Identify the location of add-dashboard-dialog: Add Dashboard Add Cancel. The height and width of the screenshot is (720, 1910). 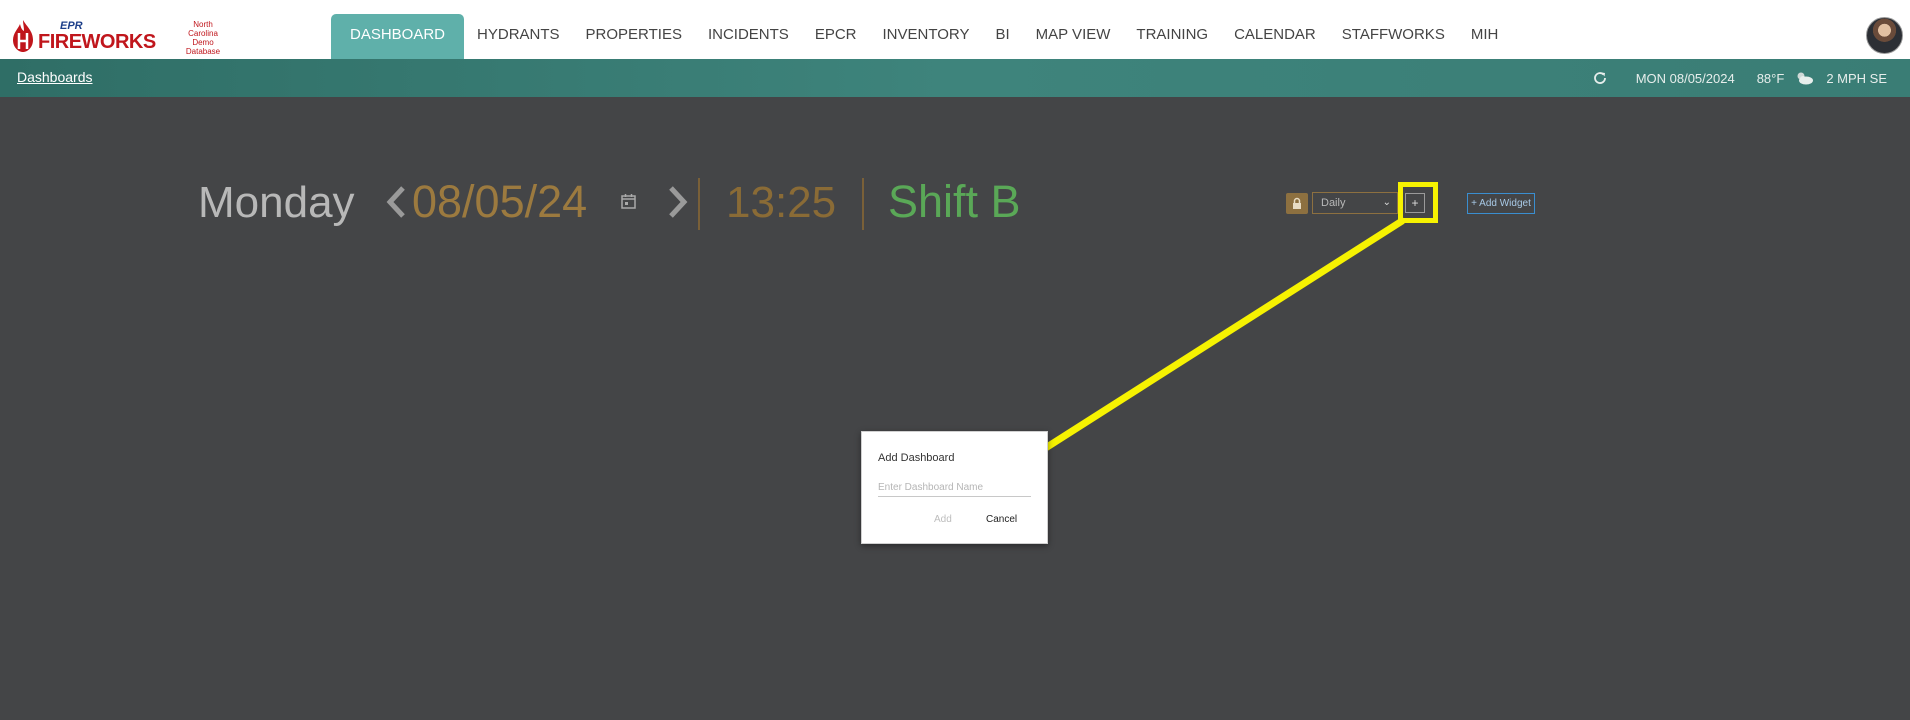
(954, 487).